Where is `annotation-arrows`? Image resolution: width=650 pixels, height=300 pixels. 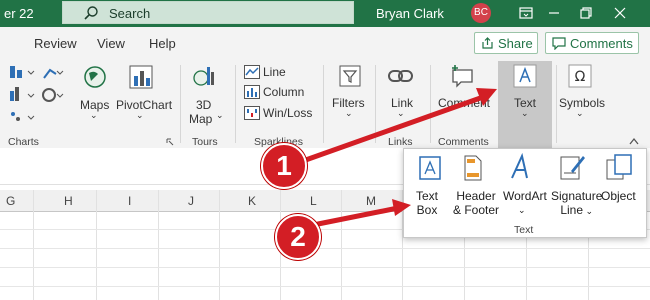 annotation-arrows is located at coordinates (397, 157).